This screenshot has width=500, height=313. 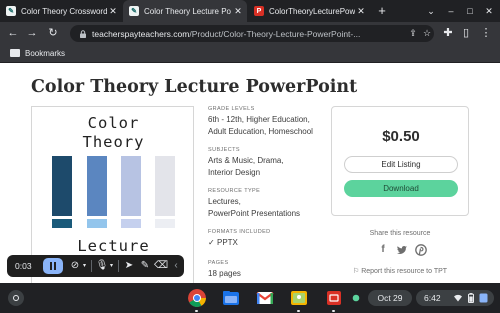 I want to click on maximize-icon: □, so click(x=470, y=11).